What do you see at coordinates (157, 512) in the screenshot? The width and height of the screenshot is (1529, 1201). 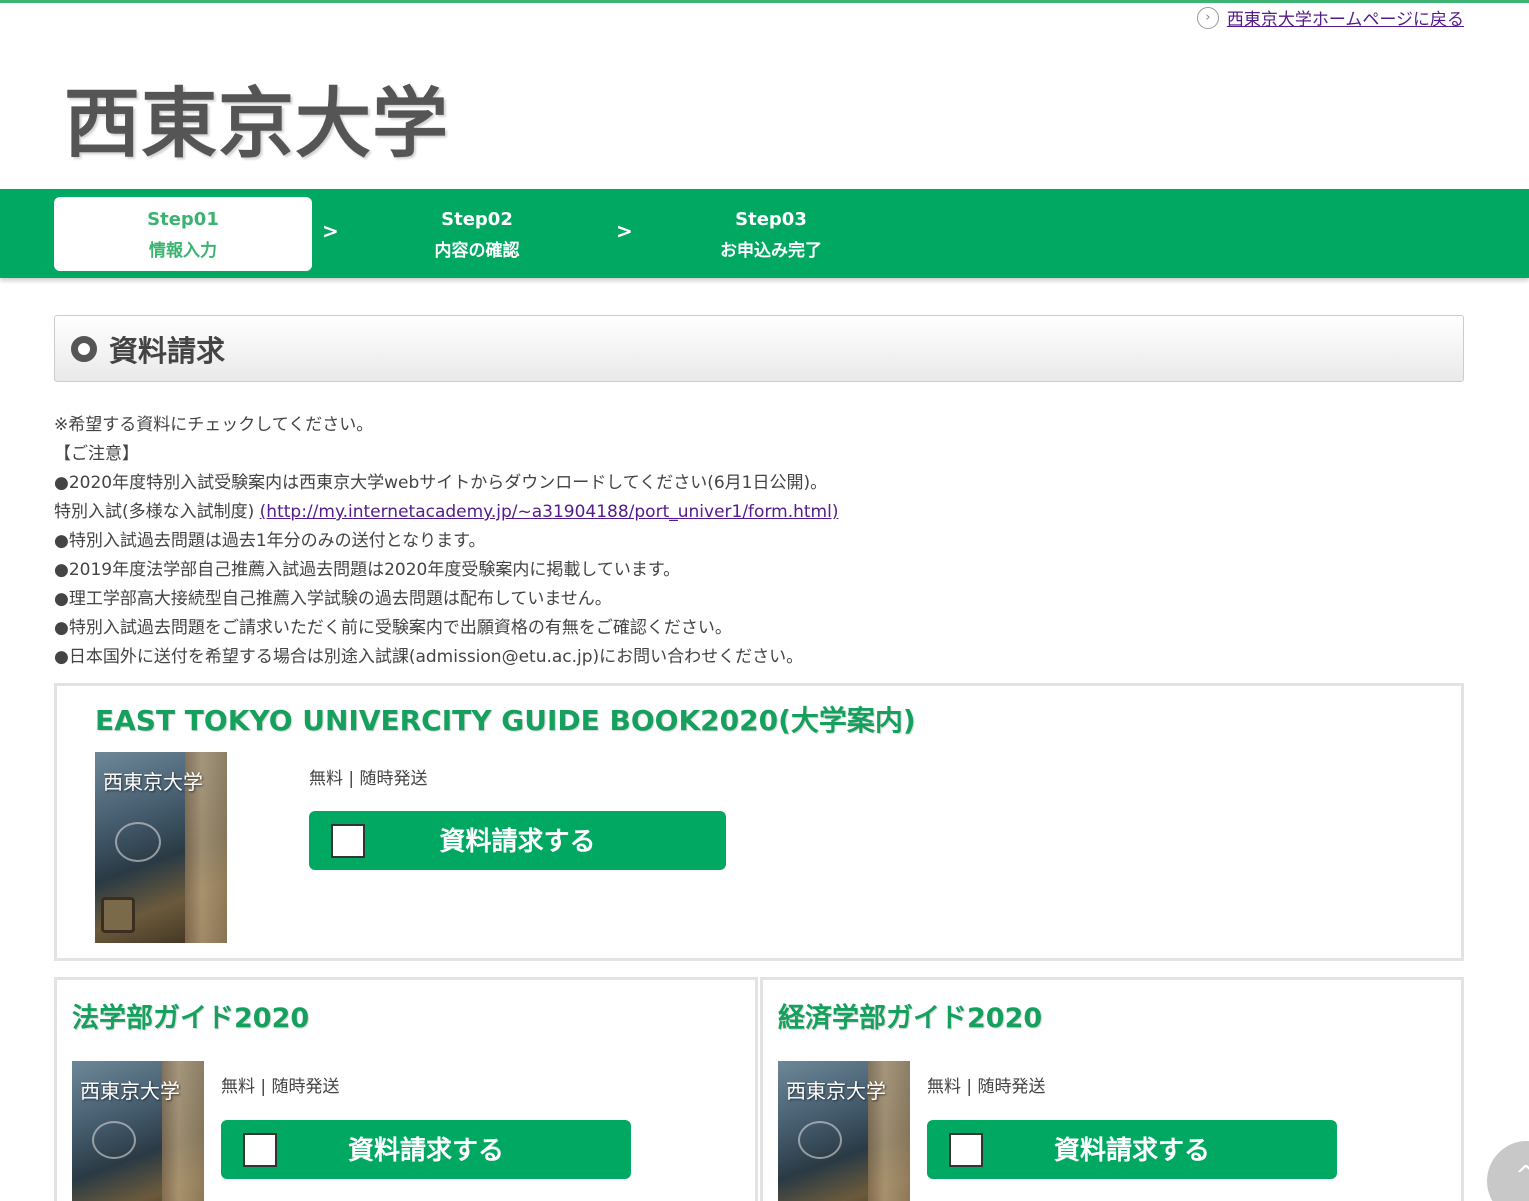 I see `notice-text-prefix: 特別入試(多様な入試制度)` at bounding box center [157, 512].